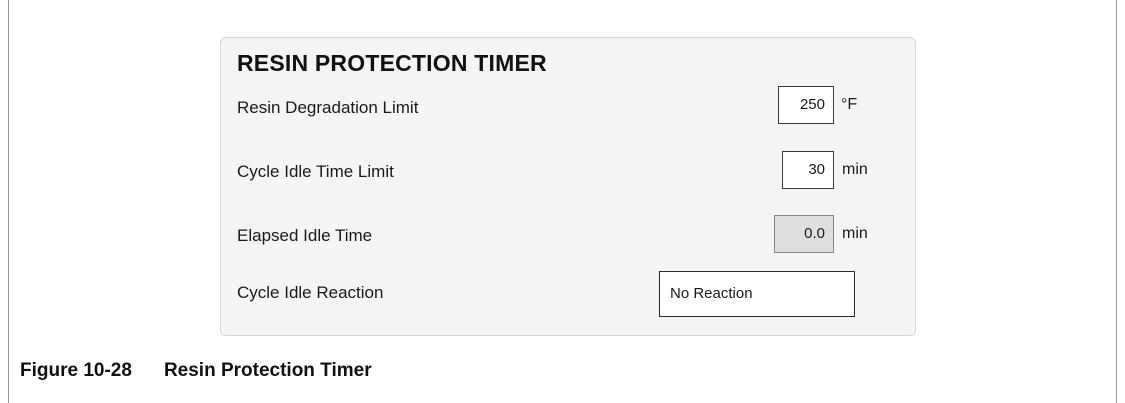  Describe the element at coordinates (757, 294) in the screenshot. I see `cycle-idle-reaction-select: No Reaction` at that location.